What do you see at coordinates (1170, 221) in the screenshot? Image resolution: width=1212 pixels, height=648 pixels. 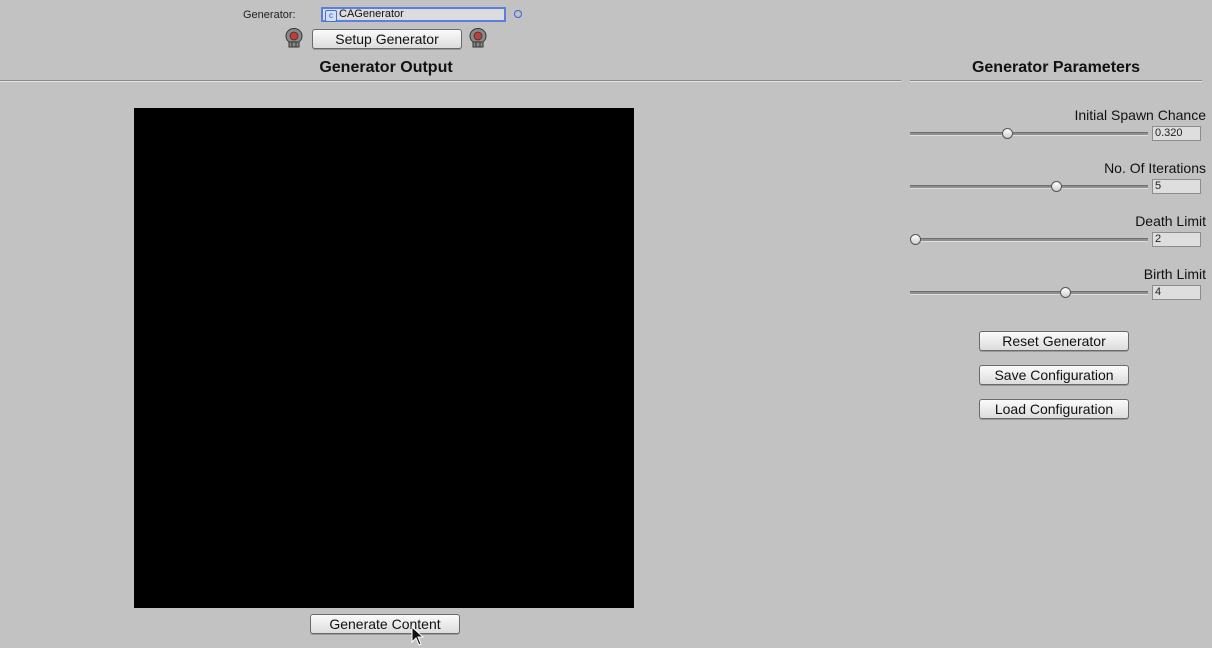 I see `param-label-death-limit: Death Limit` at bounding box center [1170, 221].